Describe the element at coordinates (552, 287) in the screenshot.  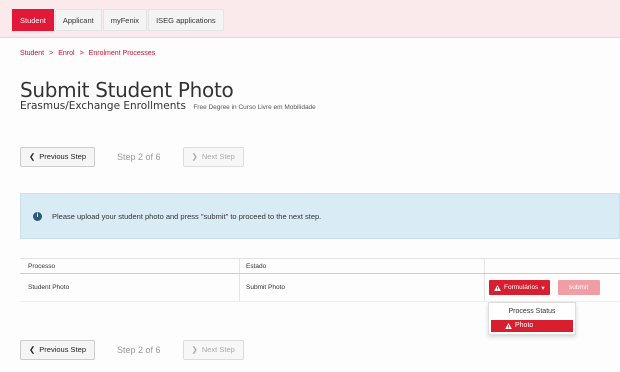
I see `cell-actions: Formulários ▾ submit` at that location.